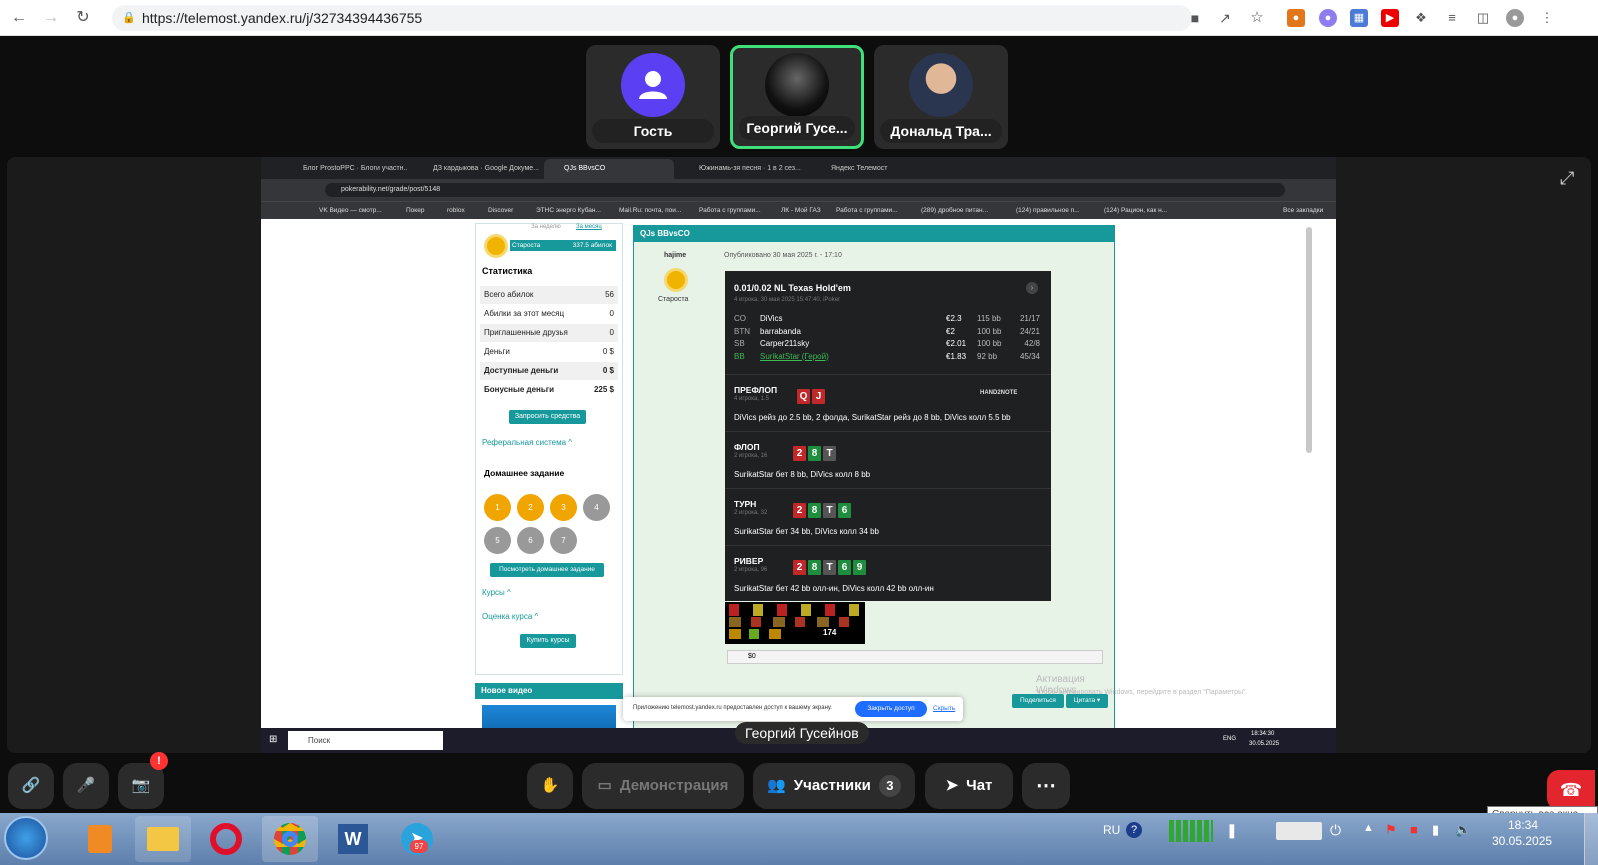 The image size is (1598, 865). Describe the element at coordinates (663, 786) in the screenshot. I see `demo-button: ▭ Демонстрация` at that location.